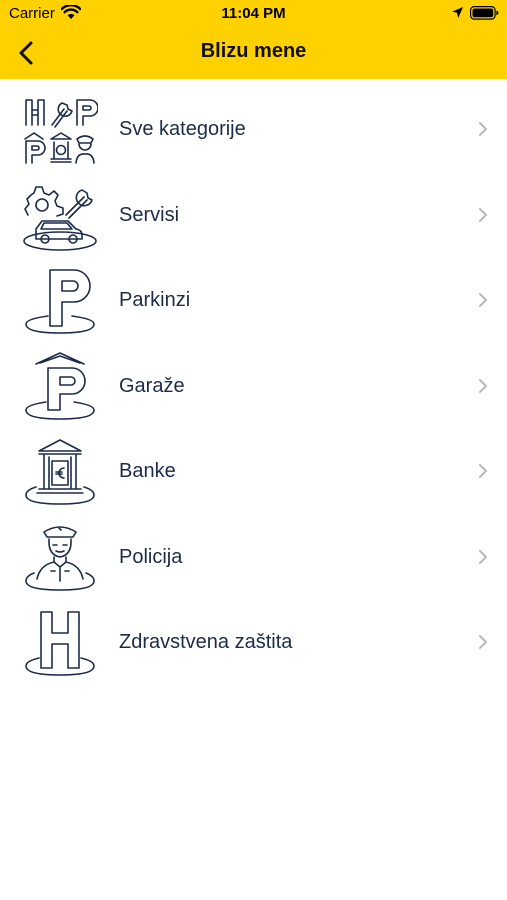 The image size is (507, 900). What do you see at coordinates (60, 301) in the screenshot?
I see `parking-icon` at bounding box center [60, 301].